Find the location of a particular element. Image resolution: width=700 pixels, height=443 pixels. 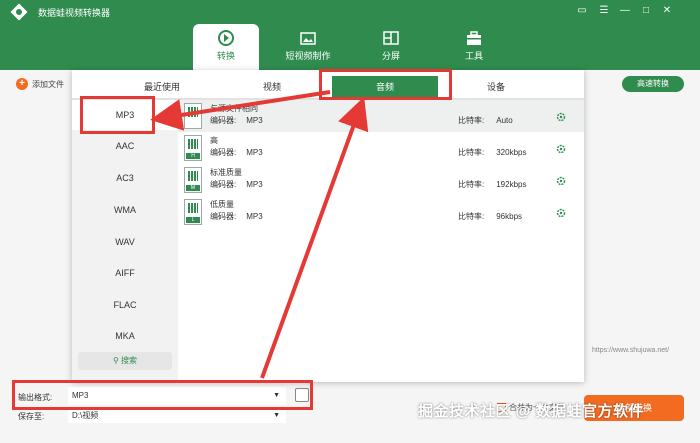

preset-row: 与源文件相同 编码器: MP3 比特率: Auto is located at coordinates (381, 116).